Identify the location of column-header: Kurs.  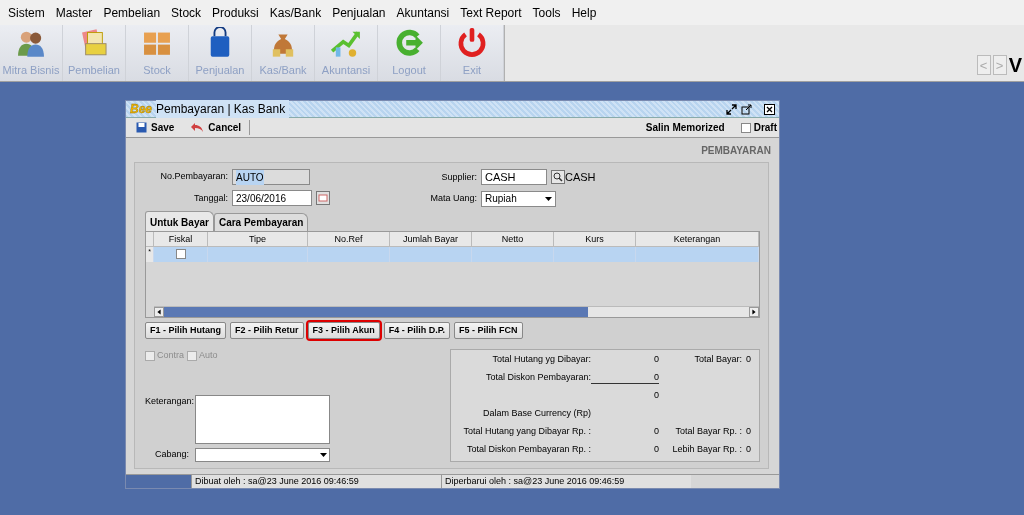
(595, 239).